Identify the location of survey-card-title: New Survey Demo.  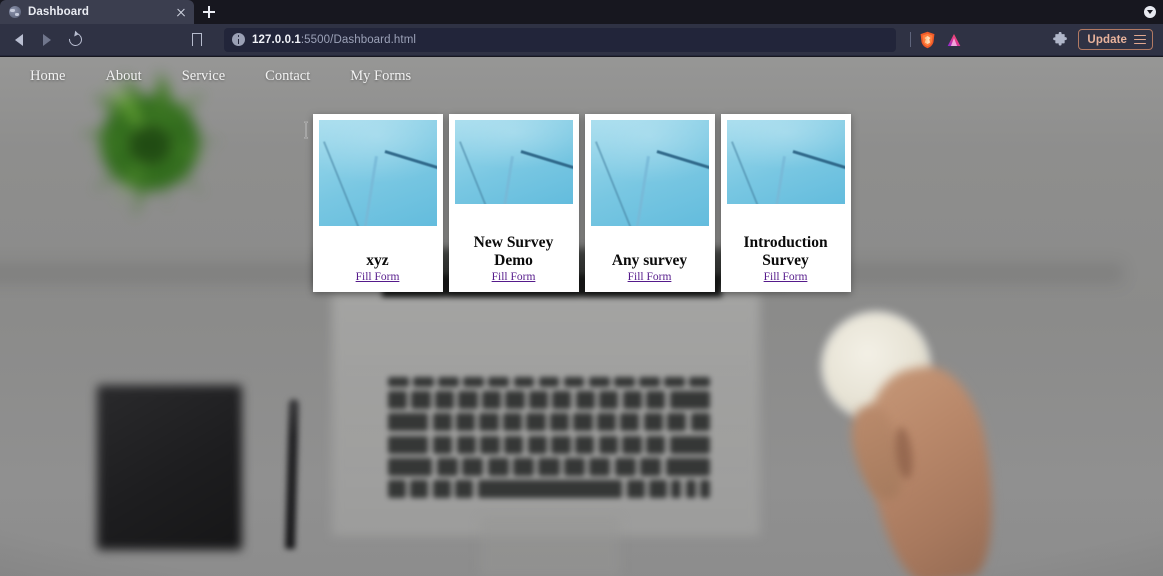
(513, 251).